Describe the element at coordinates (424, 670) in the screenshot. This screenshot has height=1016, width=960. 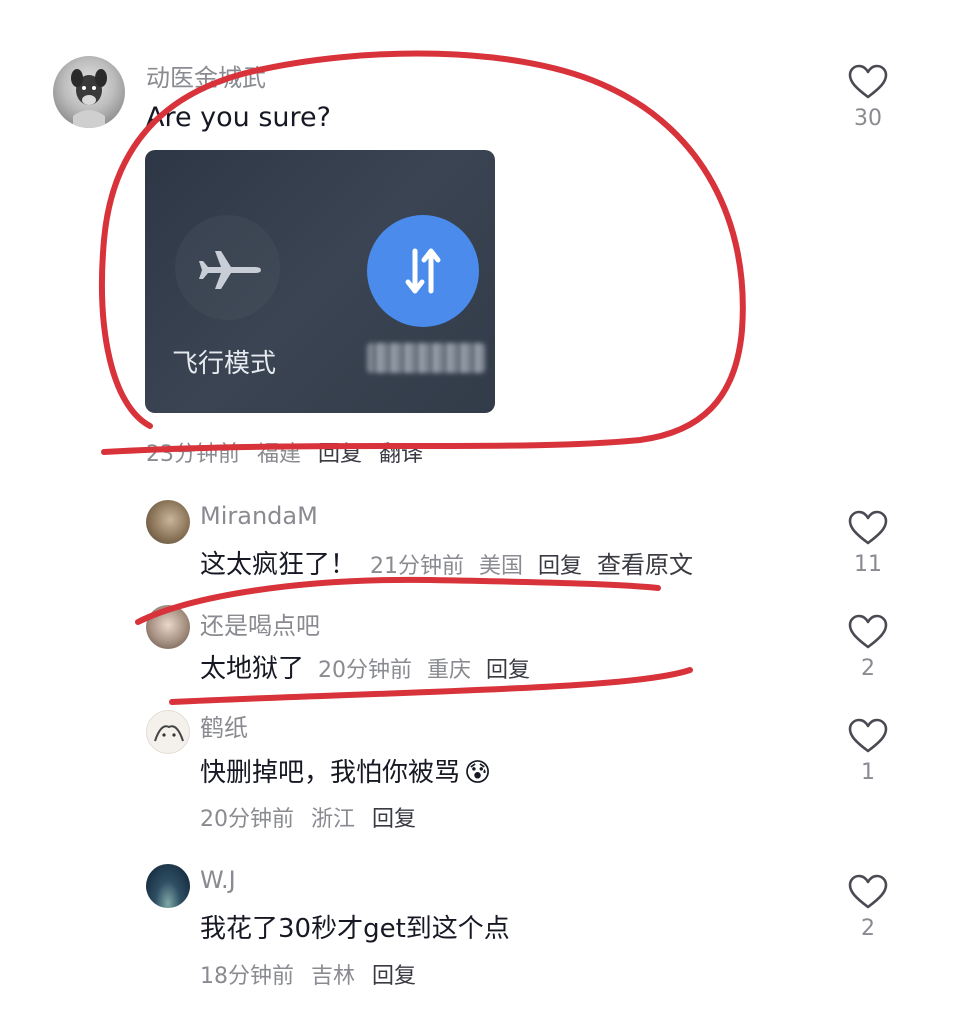
I see `comment-meta: 20分钟前 重庆 回复` at that location.